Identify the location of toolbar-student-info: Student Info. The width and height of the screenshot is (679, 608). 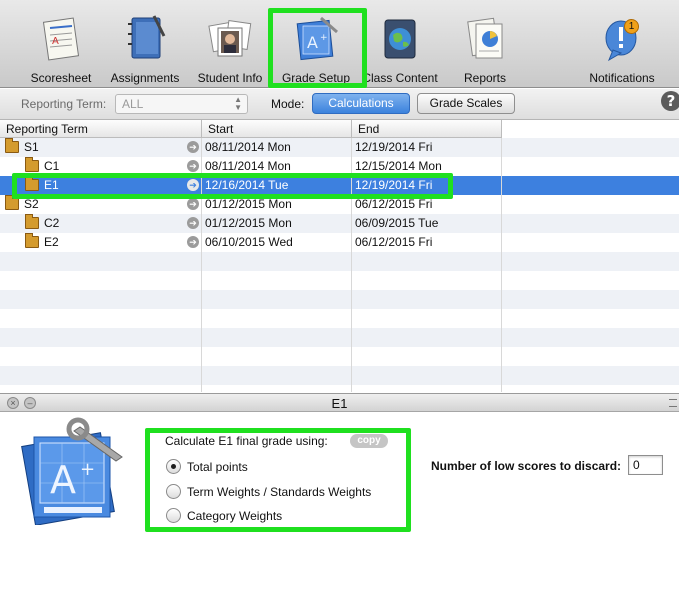
(230, 44).